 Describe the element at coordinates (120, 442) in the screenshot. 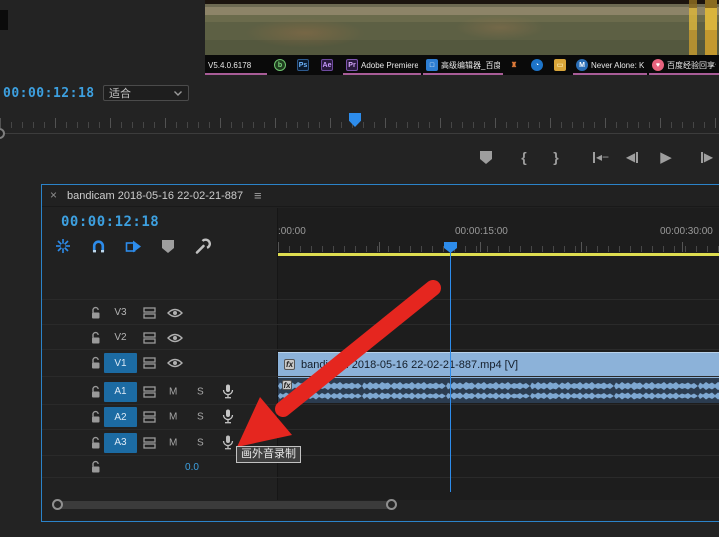

I see `track-name-a3: A3` at that location.